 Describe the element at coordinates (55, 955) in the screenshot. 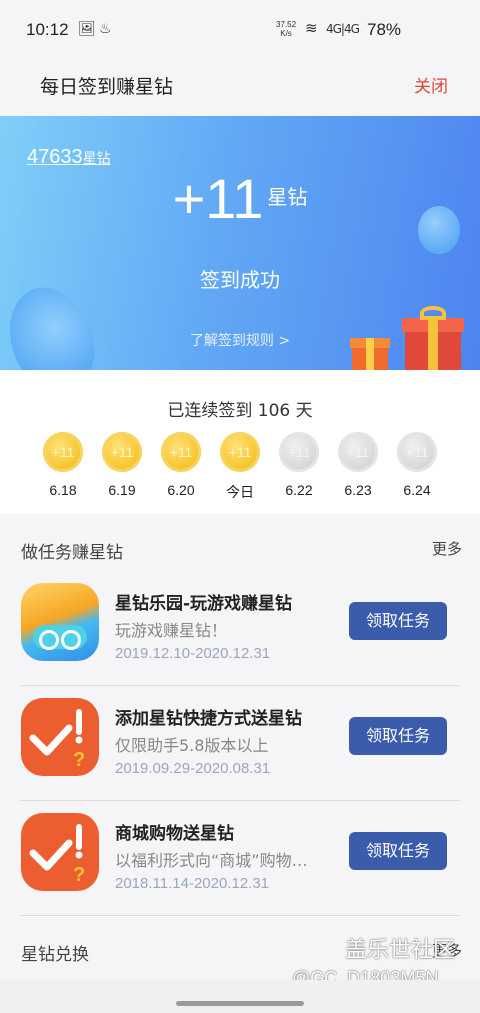

I see `section-title: 星钻兑换` at that location.